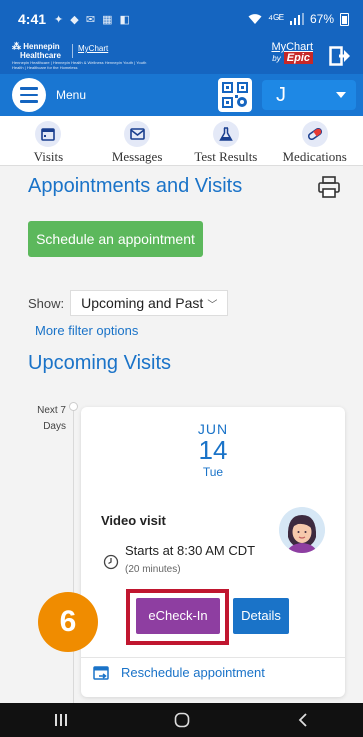 The width and height of the screenshot is (363, 737). I want to click on visit-duration: (20 minutes), so click(153, 569).